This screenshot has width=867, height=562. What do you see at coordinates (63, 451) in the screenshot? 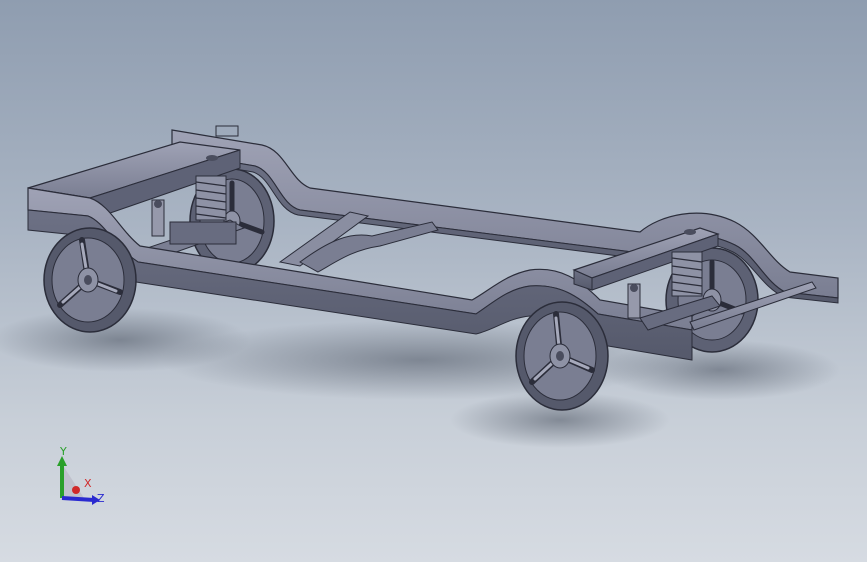
I see `y-axis-label: Y` at bounding box center [63, 451].